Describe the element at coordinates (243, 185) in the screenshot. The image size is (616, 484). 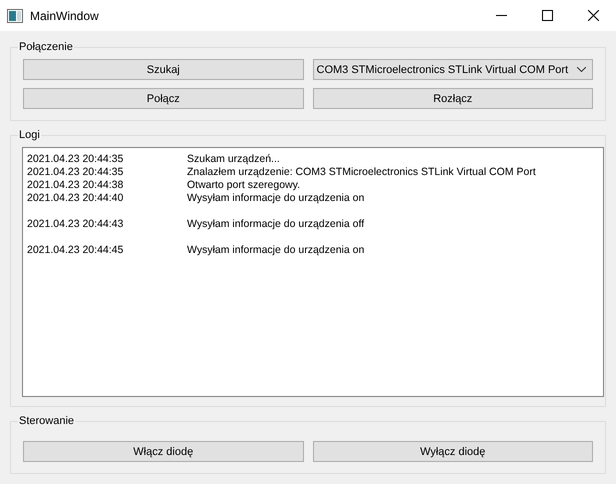
I see `log-message: Otwarto port szeregowy.` at that location.